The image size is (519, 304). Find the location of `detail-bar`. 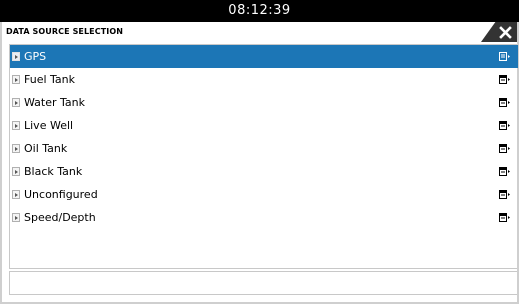

detail-bar is located at coordinates (263, 283).